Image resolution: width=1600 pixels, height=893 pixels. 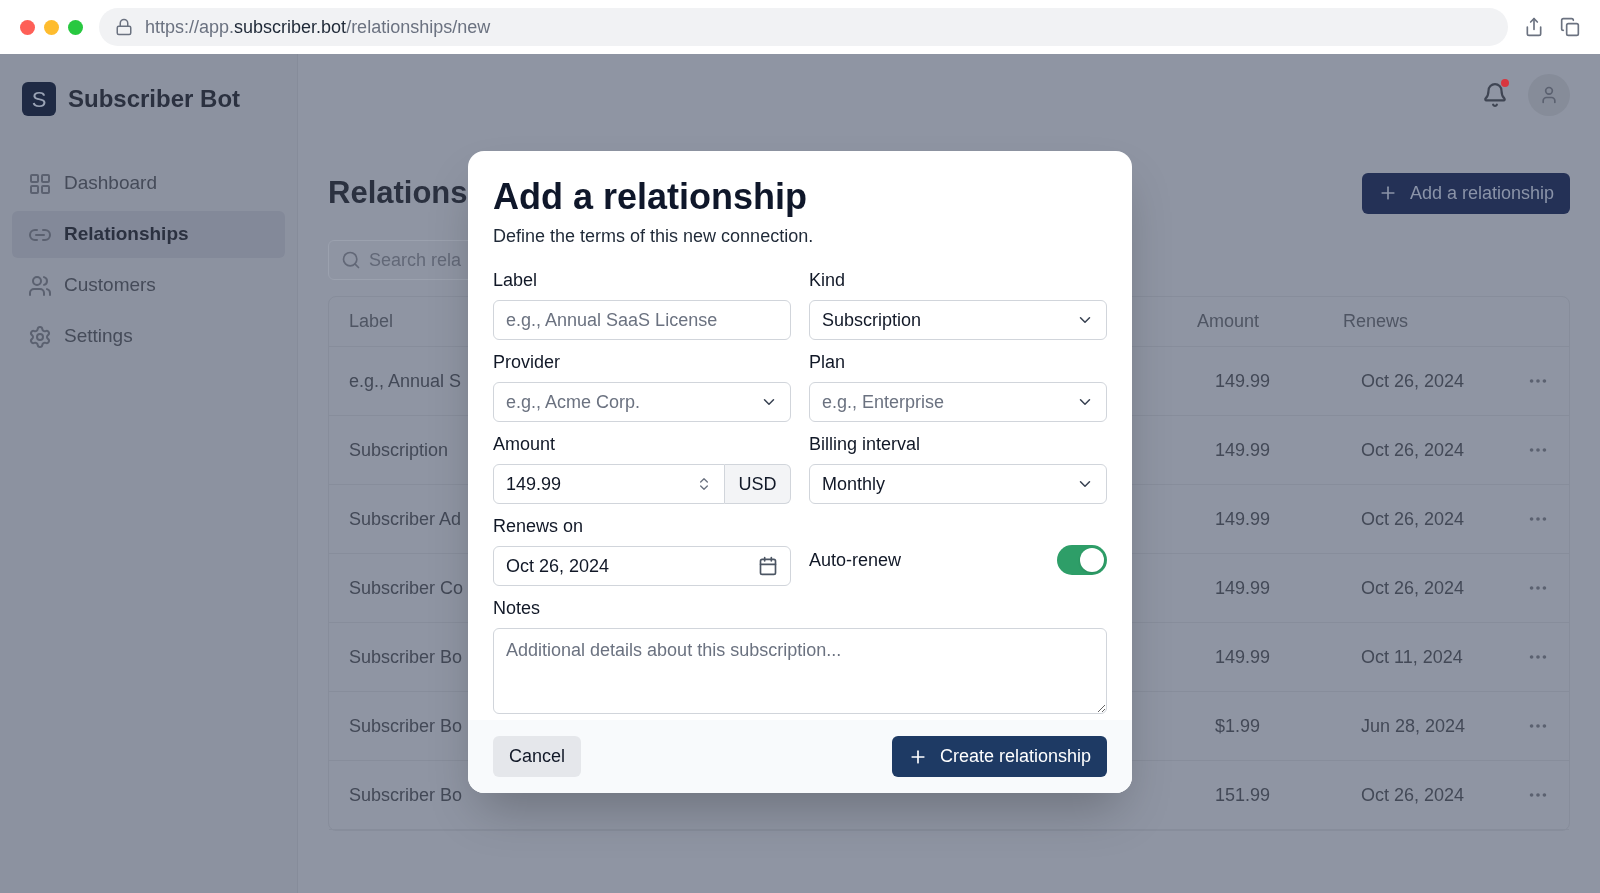 I want to click on field-label: Auto-renew, so click(x=855, y=560).